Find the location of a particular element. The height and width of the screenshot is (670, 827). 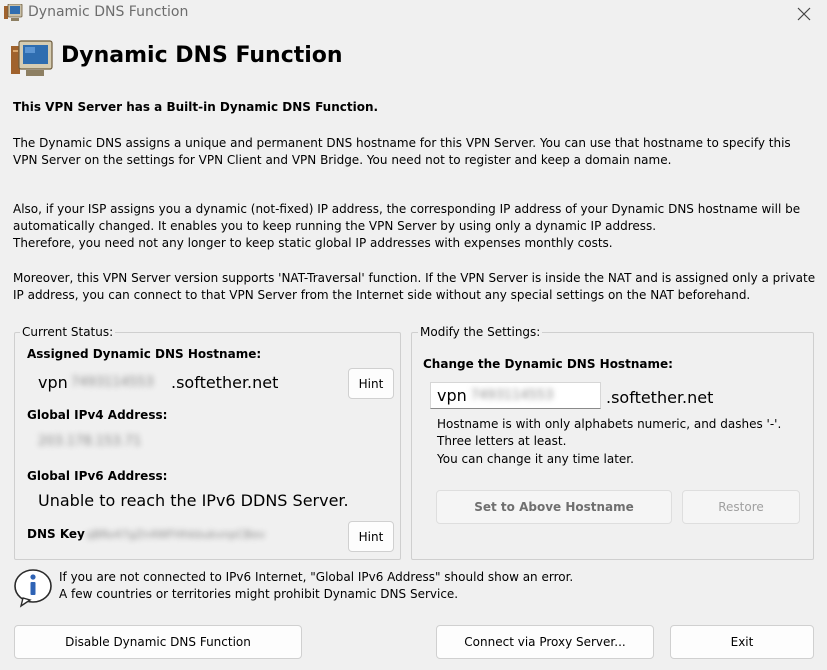

assigned-hostname-prefix: vpn is located at coordinates (53, 382).